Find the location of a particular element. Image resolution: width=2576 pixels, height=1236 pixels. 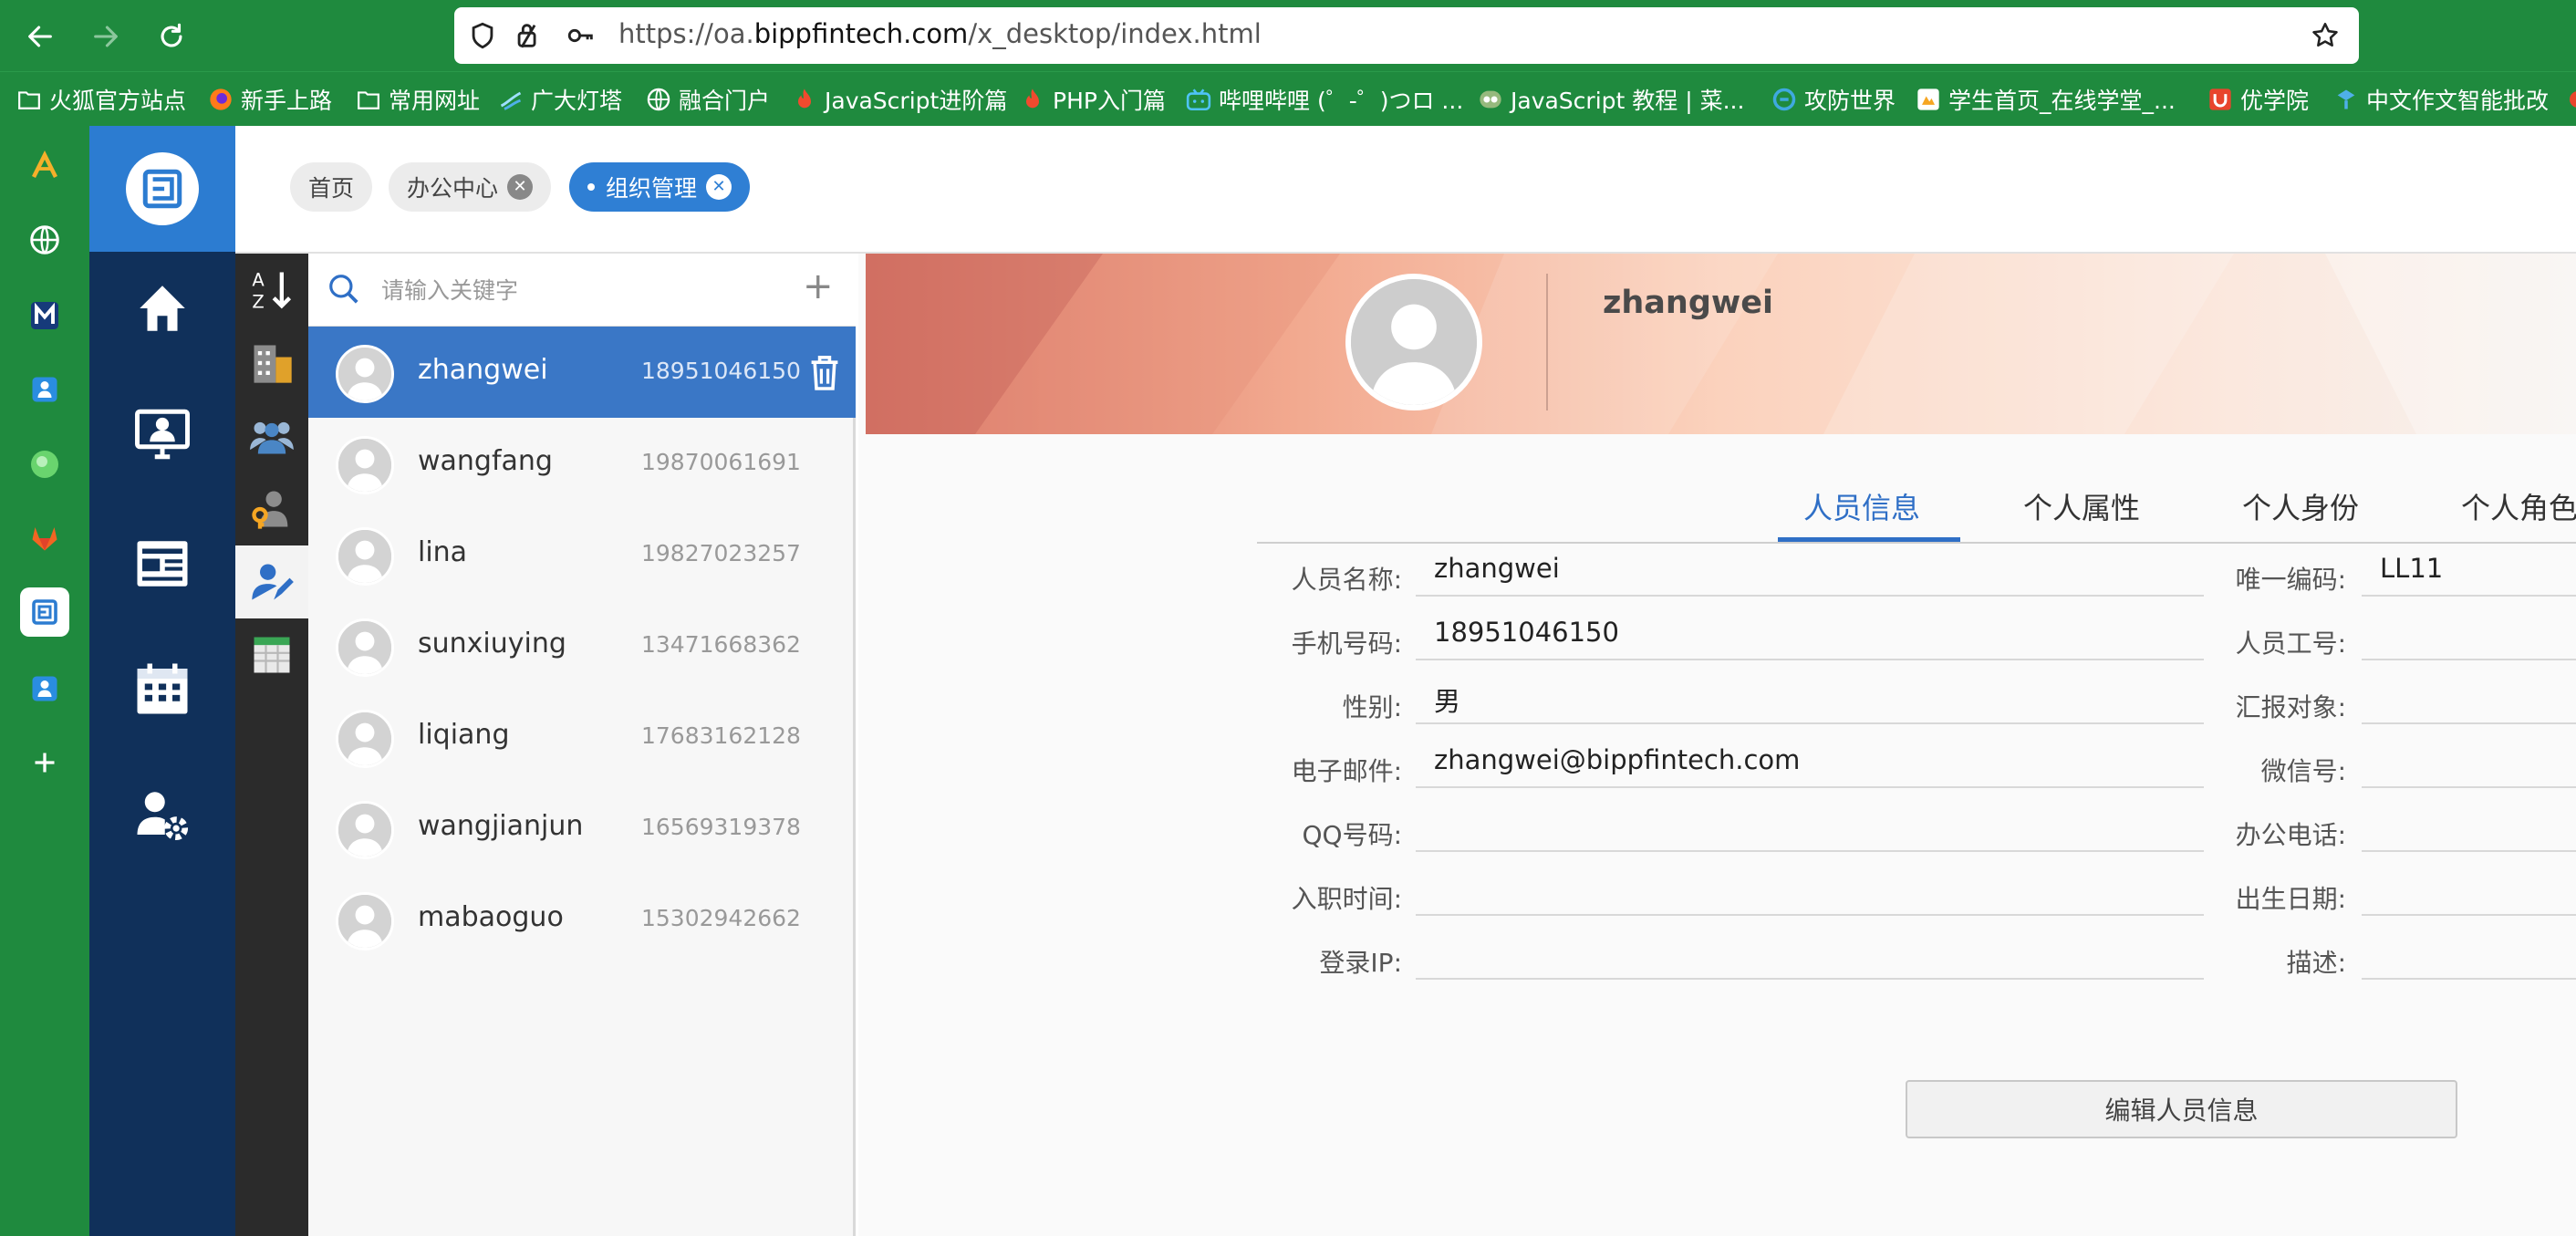

tab-personal-role: 个人角色 is located at coordinates (2518, 506).